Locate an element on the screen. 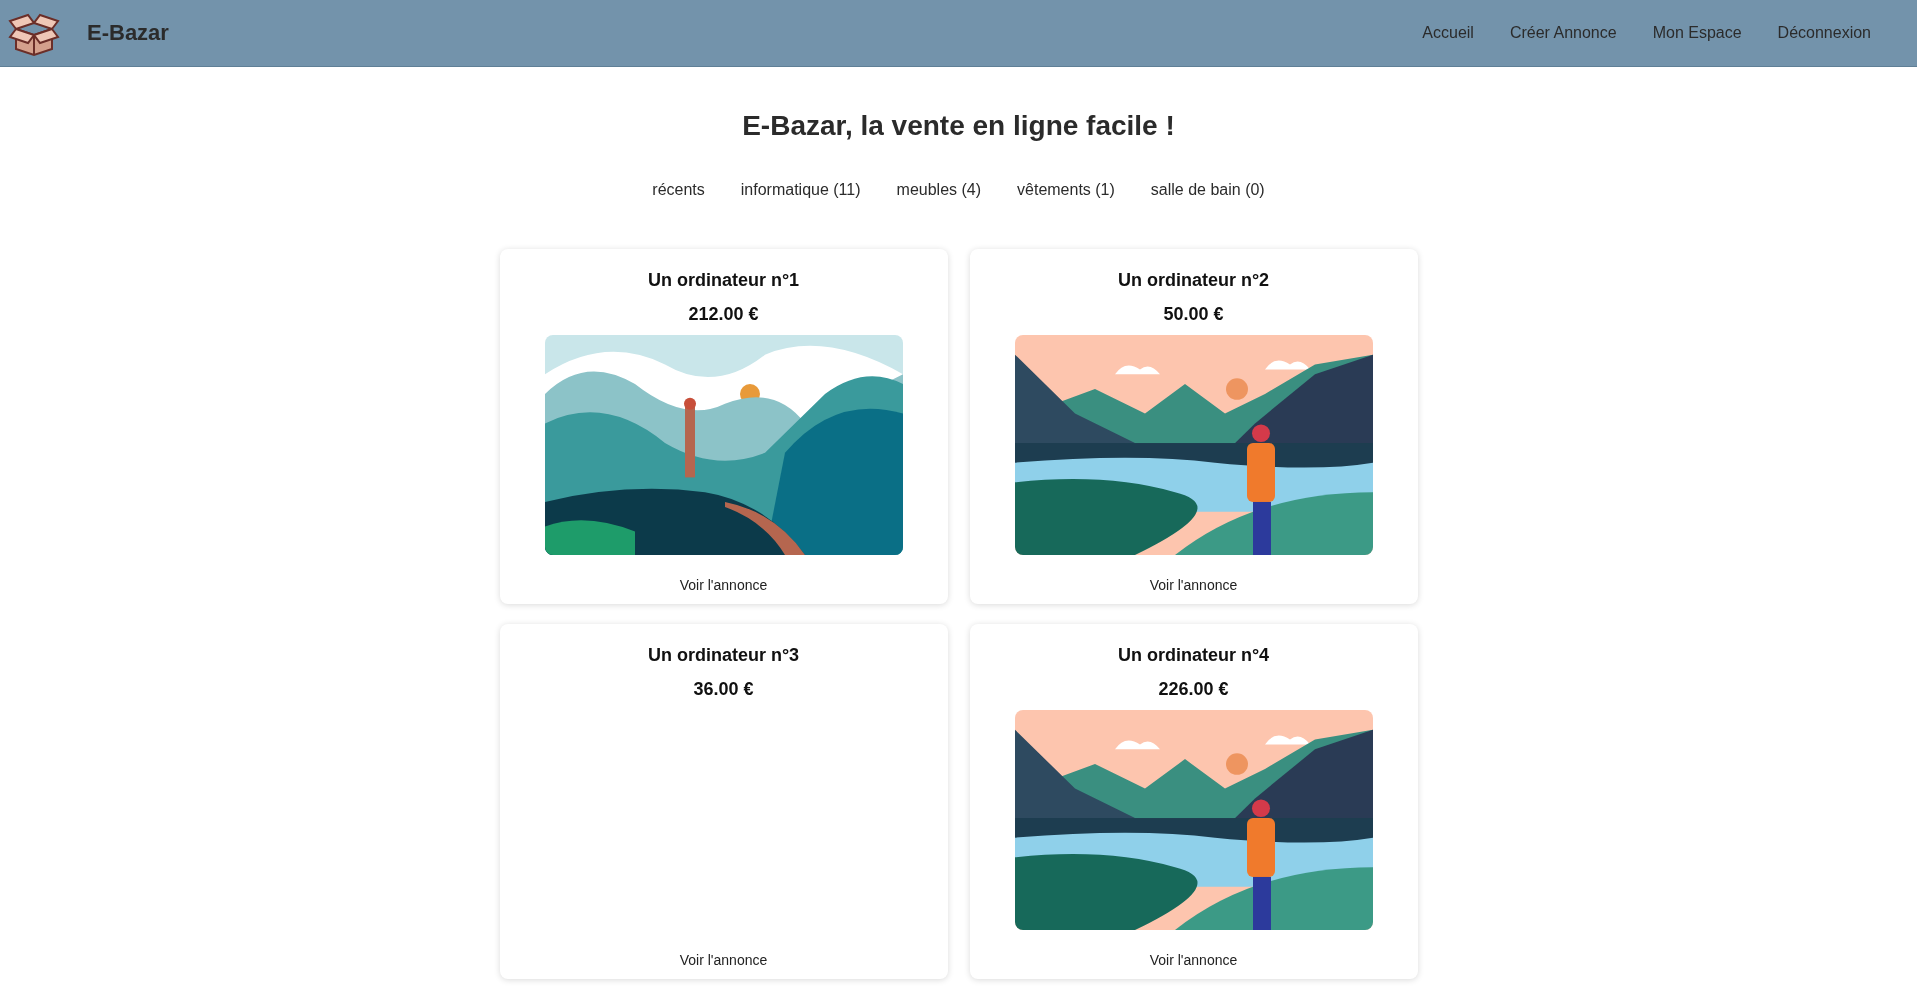 Image resolution: width=1917 pixels, height=993 pixels. listing-title: Un ordinateur n°2 is located at coordinates (1193, 280).